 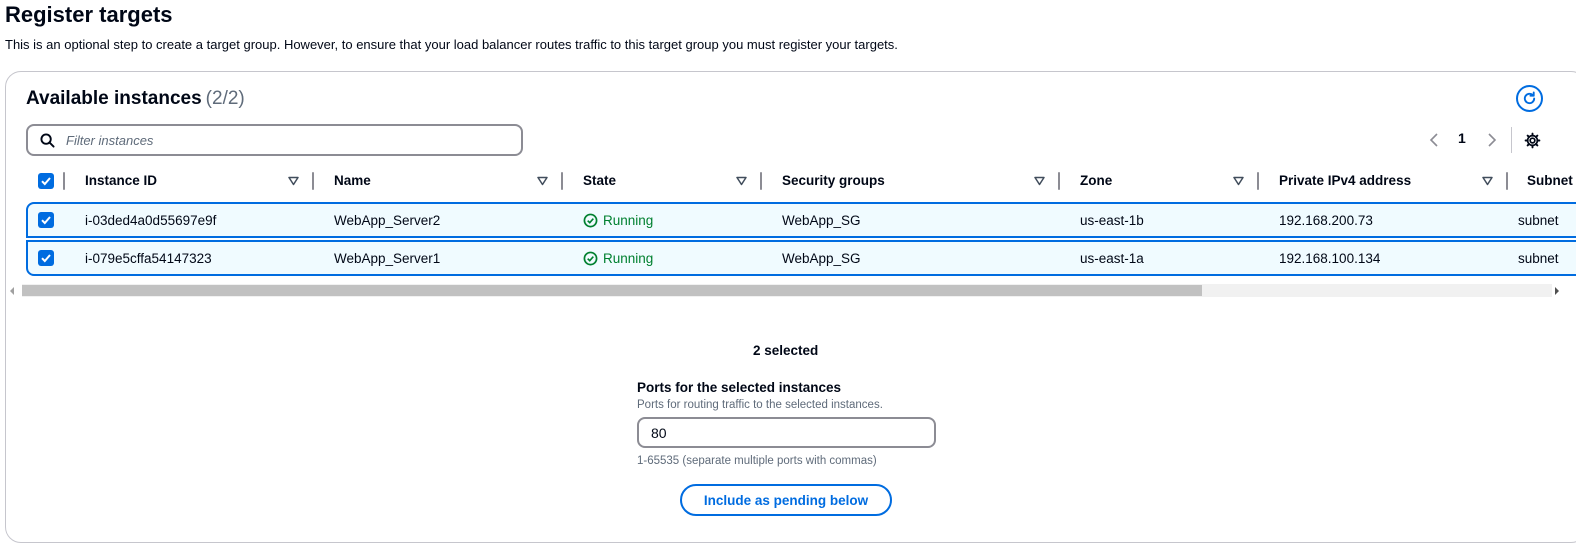 What do you see at coordinates (1557, 291) in the screenshot?
I see `scroll-right-arrow-icon` at bounding box center [1557, 291].